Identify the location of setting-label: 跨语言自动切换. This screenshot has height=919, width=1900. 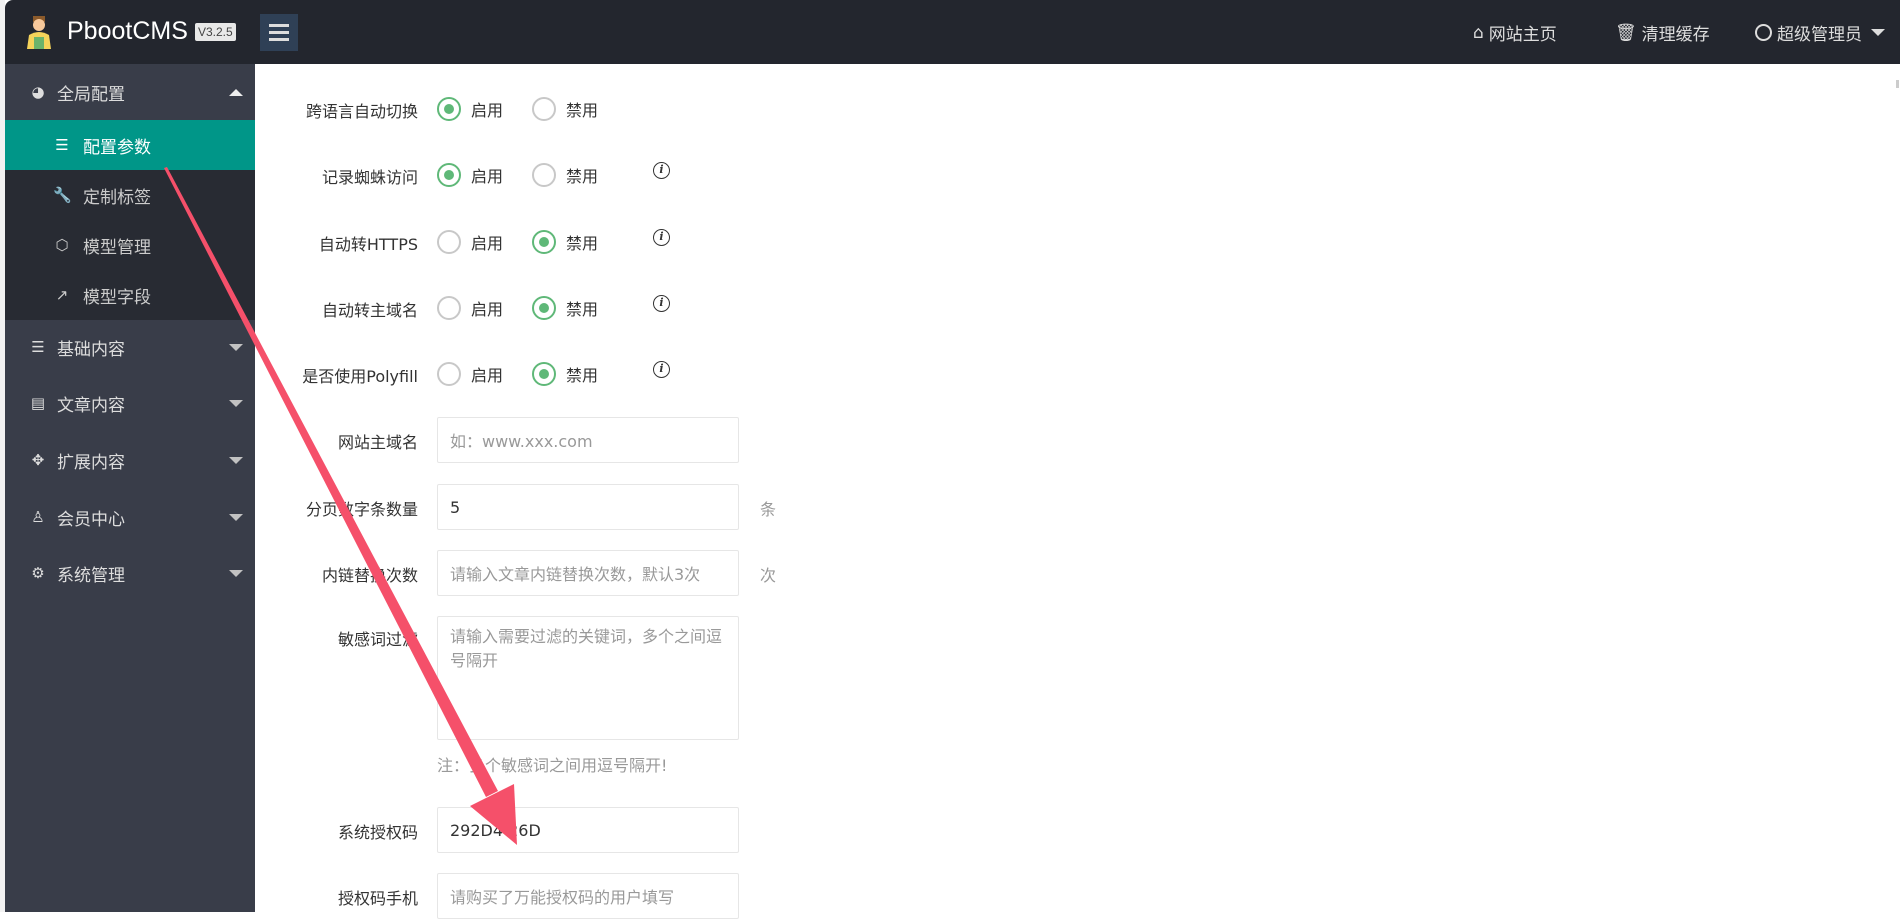
(361, 111).